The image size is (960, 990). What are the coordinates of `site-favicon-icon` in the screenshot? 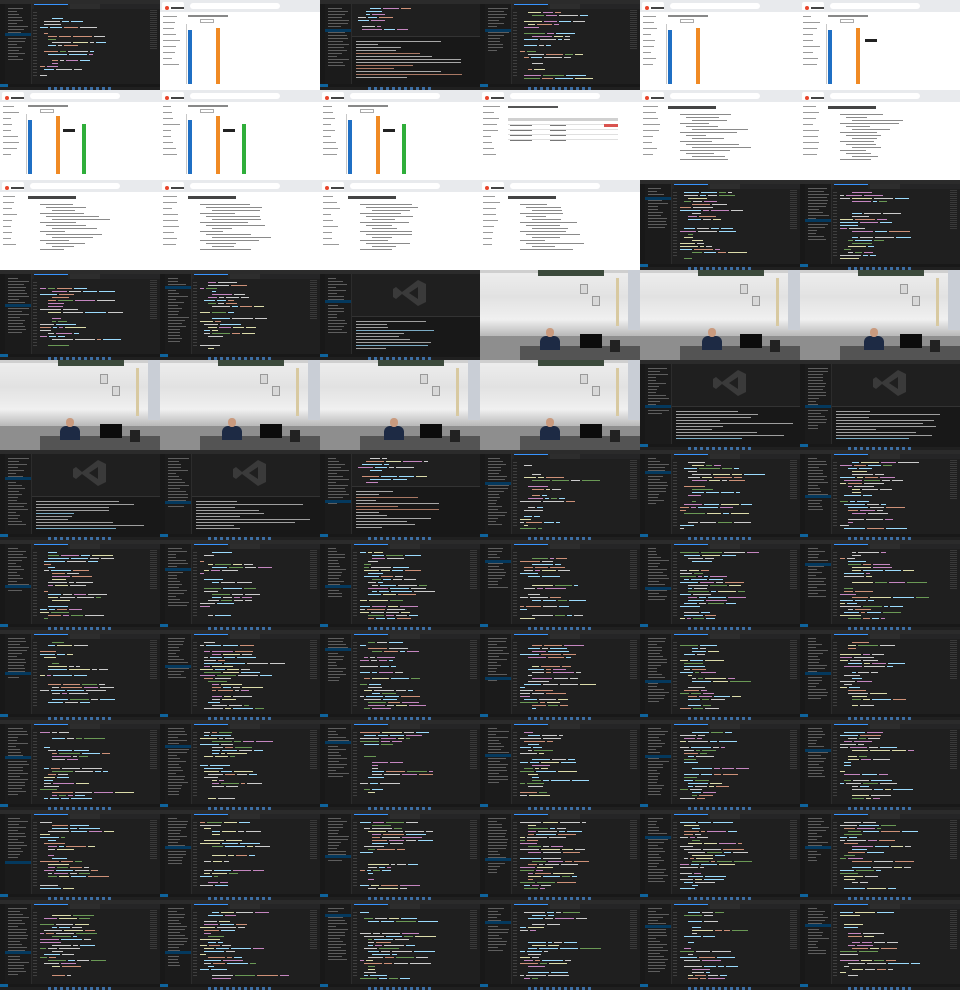 It's located at (807, 8).